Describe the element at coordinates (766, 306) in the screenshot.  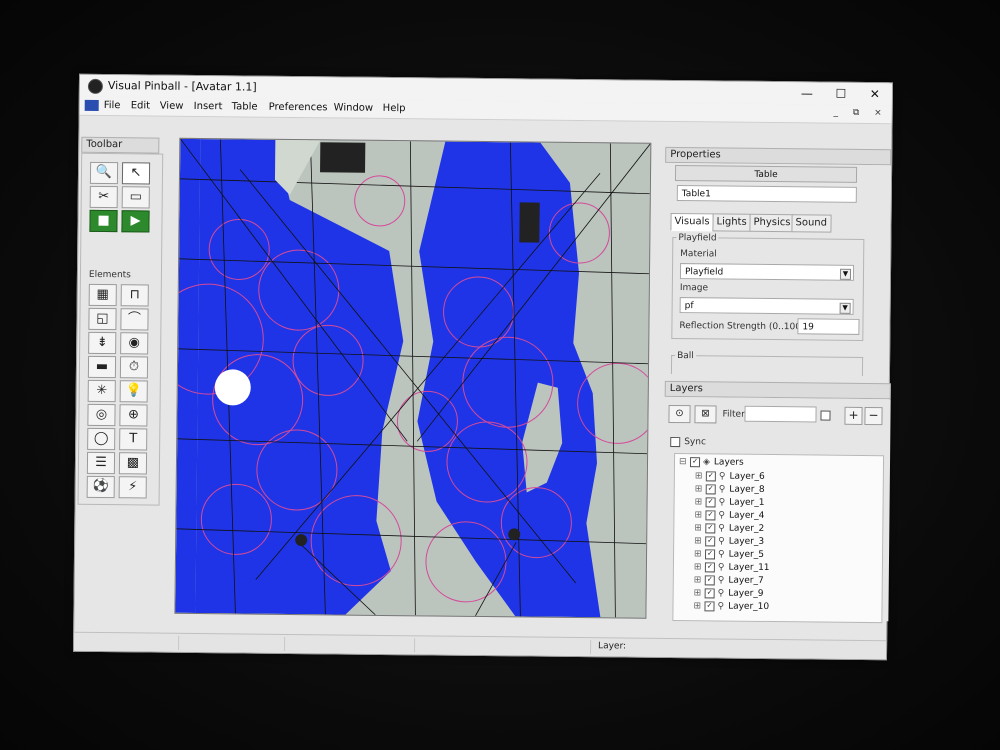
I see `image-select: pf ▼` at that location.